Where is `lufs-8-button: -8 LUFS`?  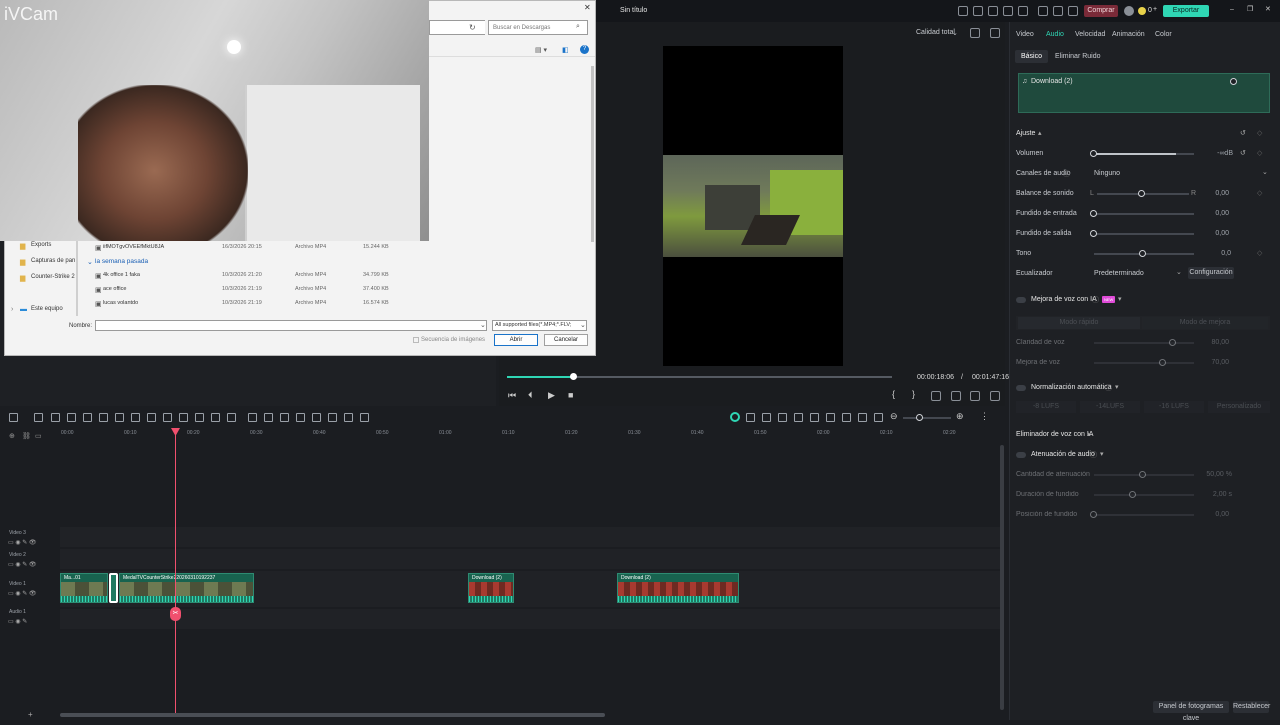 lufs-8-button: -8 LUFS is located at coordinates (1046, 407).